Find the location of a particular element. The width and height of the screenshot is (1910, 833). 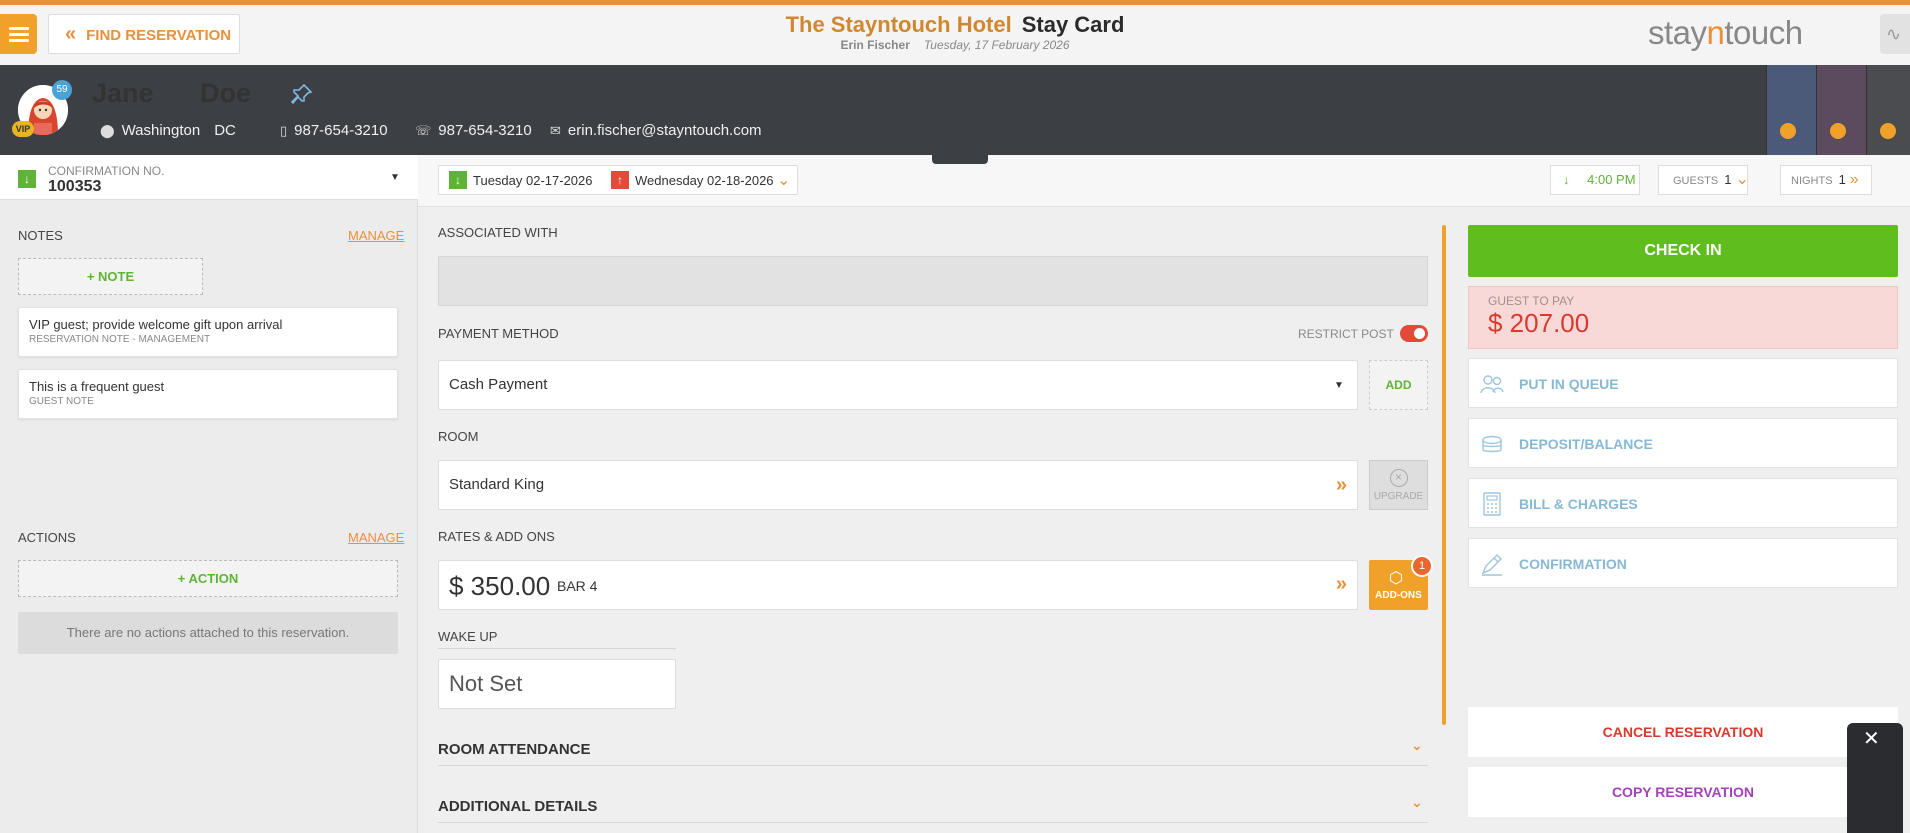

user-name: Erin Fischer is located at coordinates (875, 45).